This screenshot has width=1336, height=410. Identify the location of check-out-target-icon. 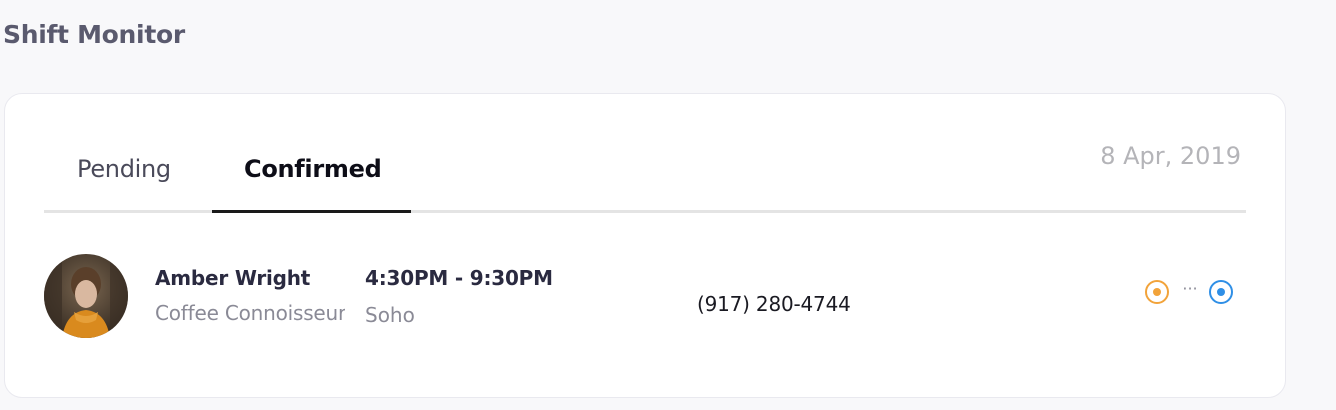
(1221, 292).